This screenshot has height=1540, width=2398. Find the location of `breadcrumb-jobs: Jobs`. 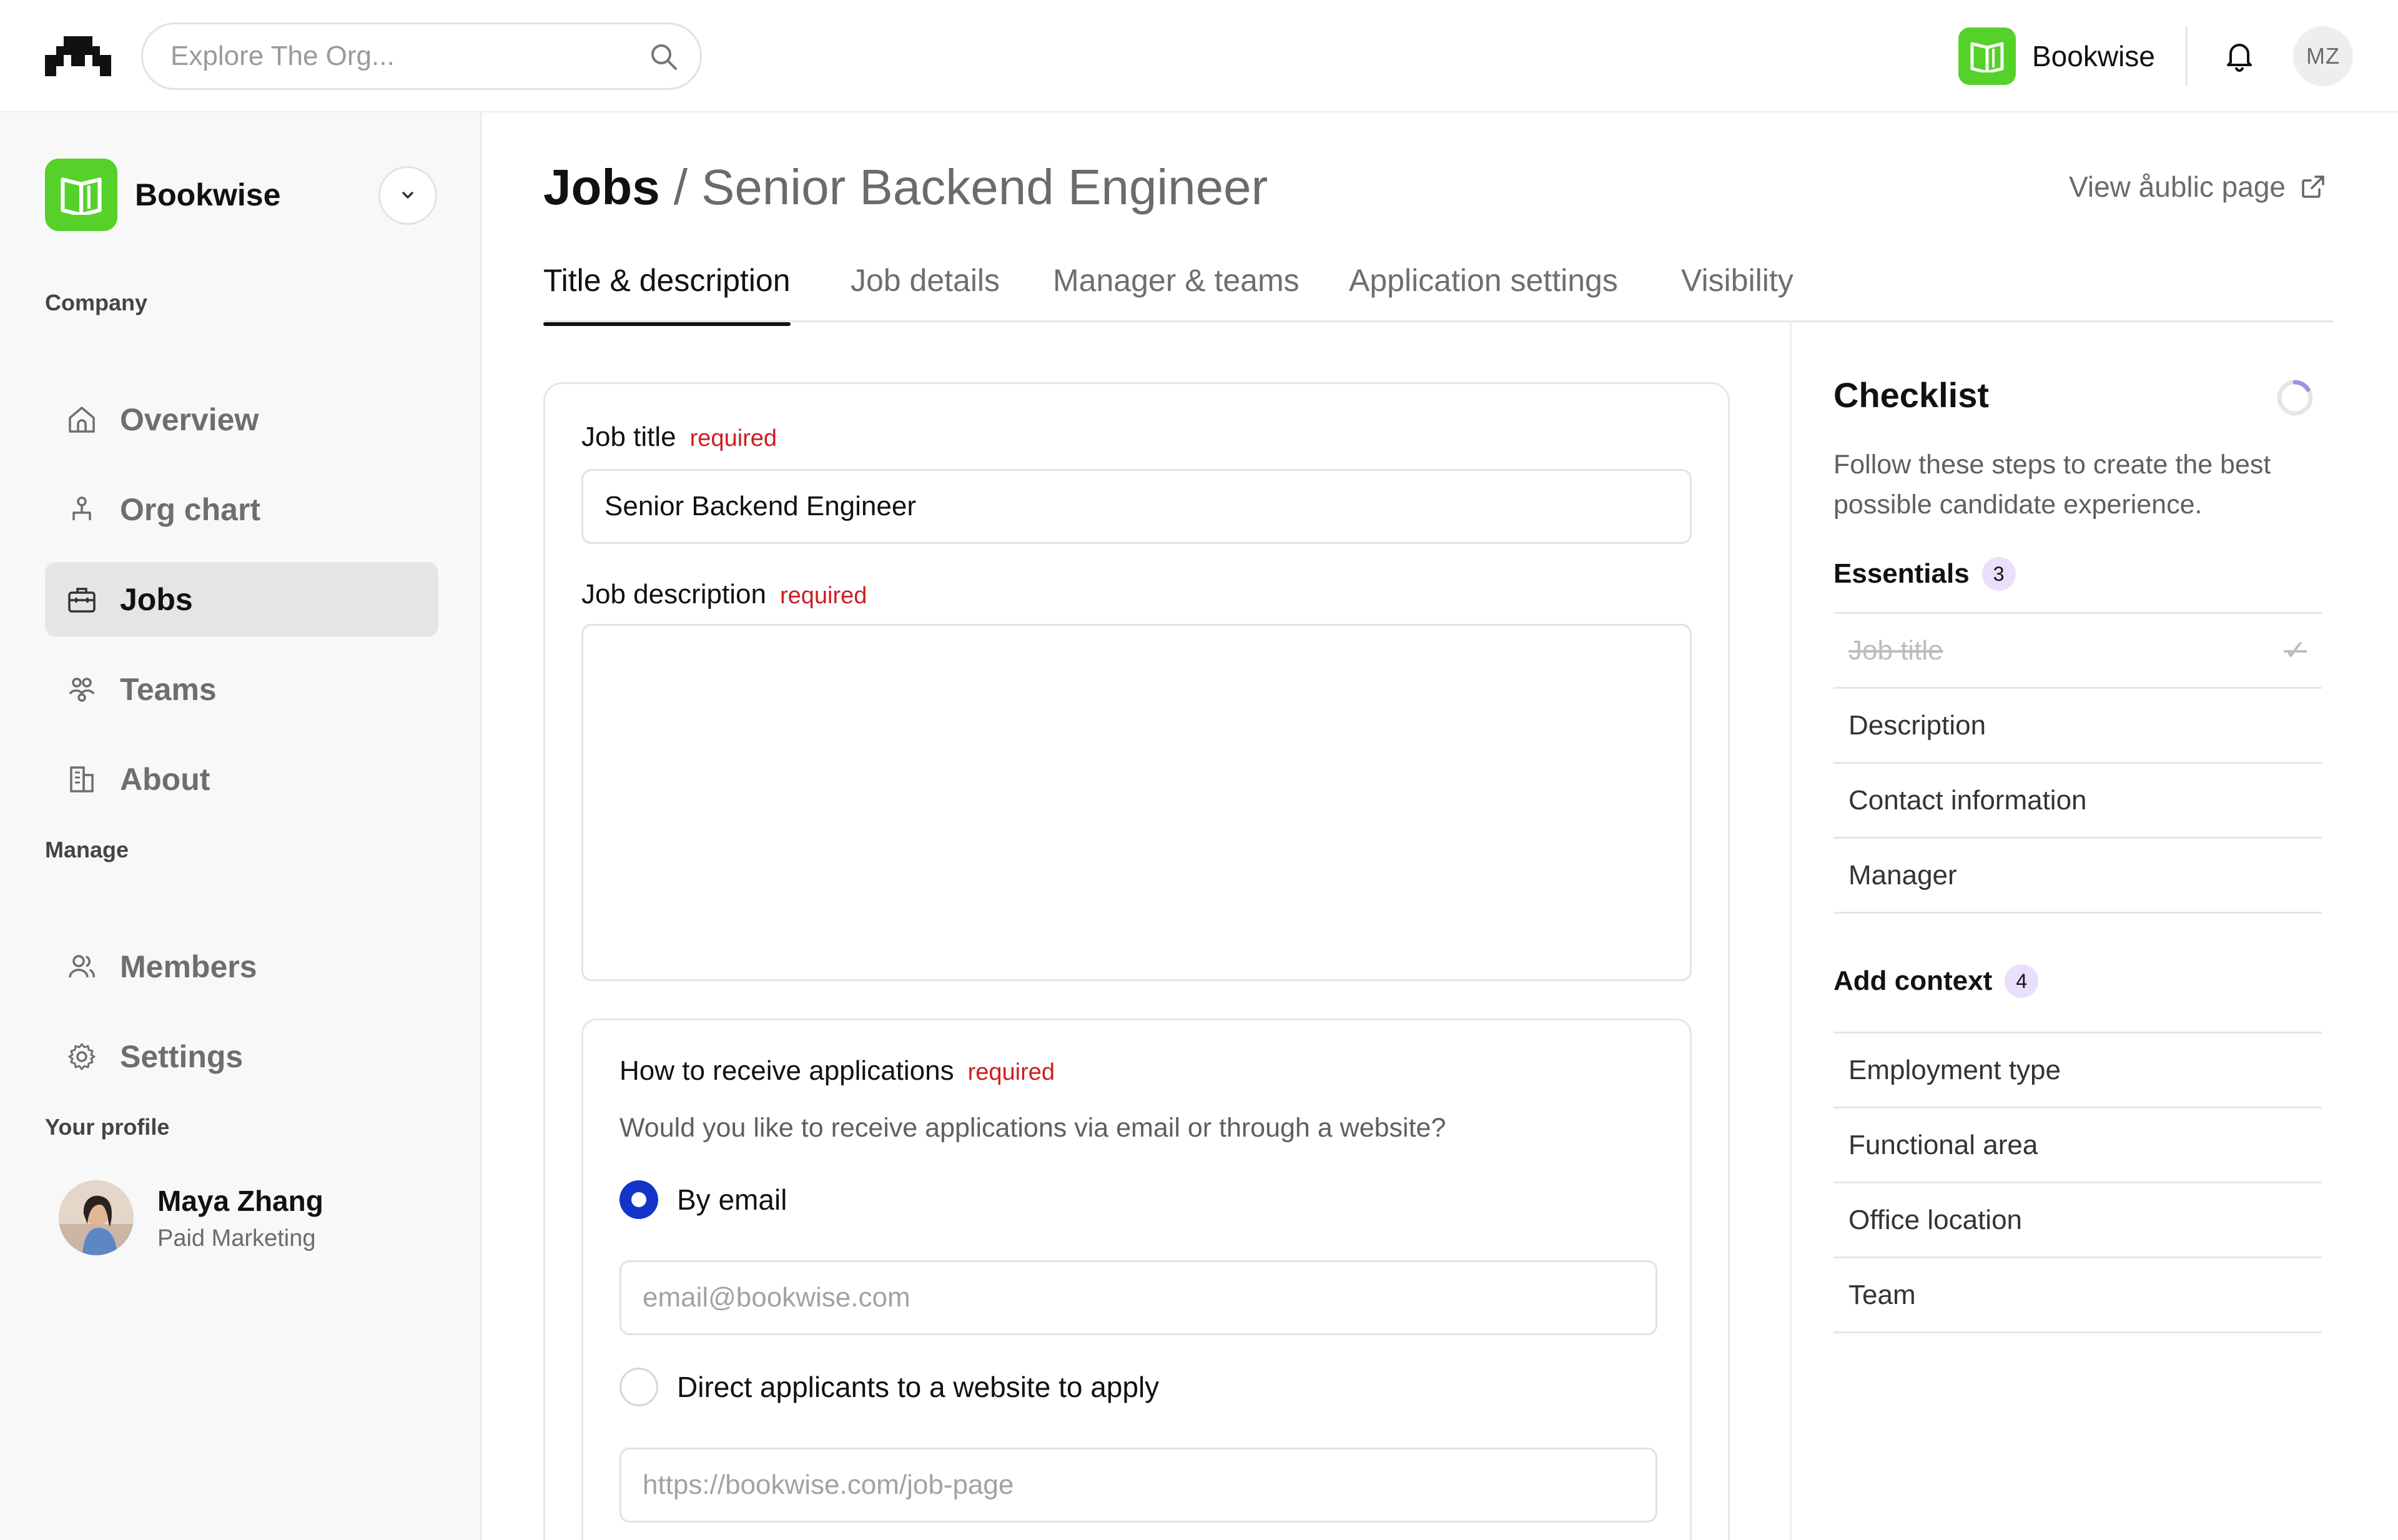

breadcrumb-jobs: Jobs is located at coordinates (601, 187).